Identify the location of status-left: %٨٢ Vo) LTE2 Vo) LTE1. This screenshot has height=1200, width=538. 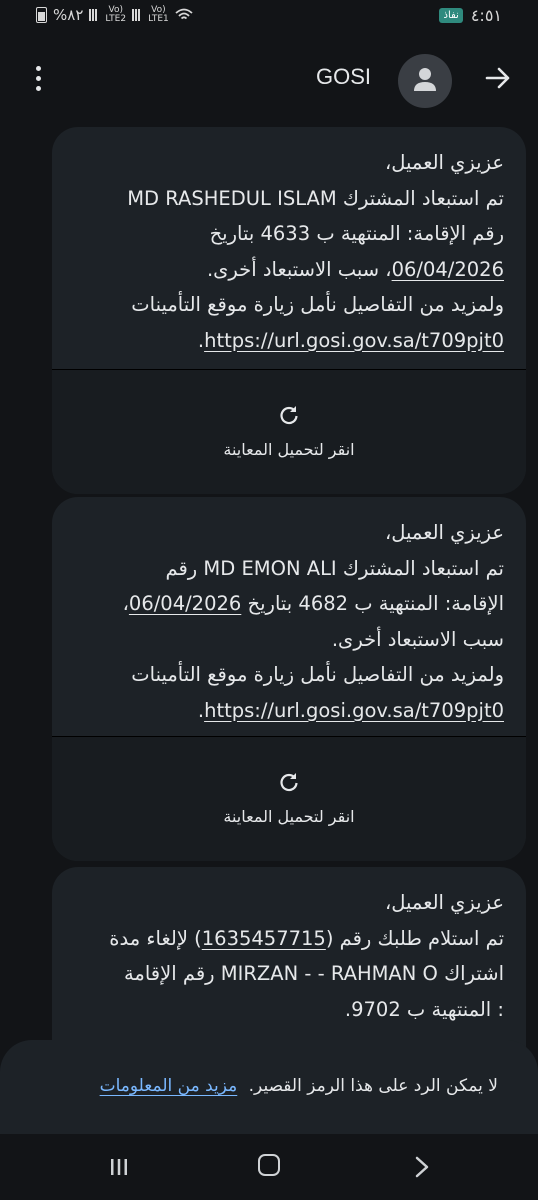
(114, 15).